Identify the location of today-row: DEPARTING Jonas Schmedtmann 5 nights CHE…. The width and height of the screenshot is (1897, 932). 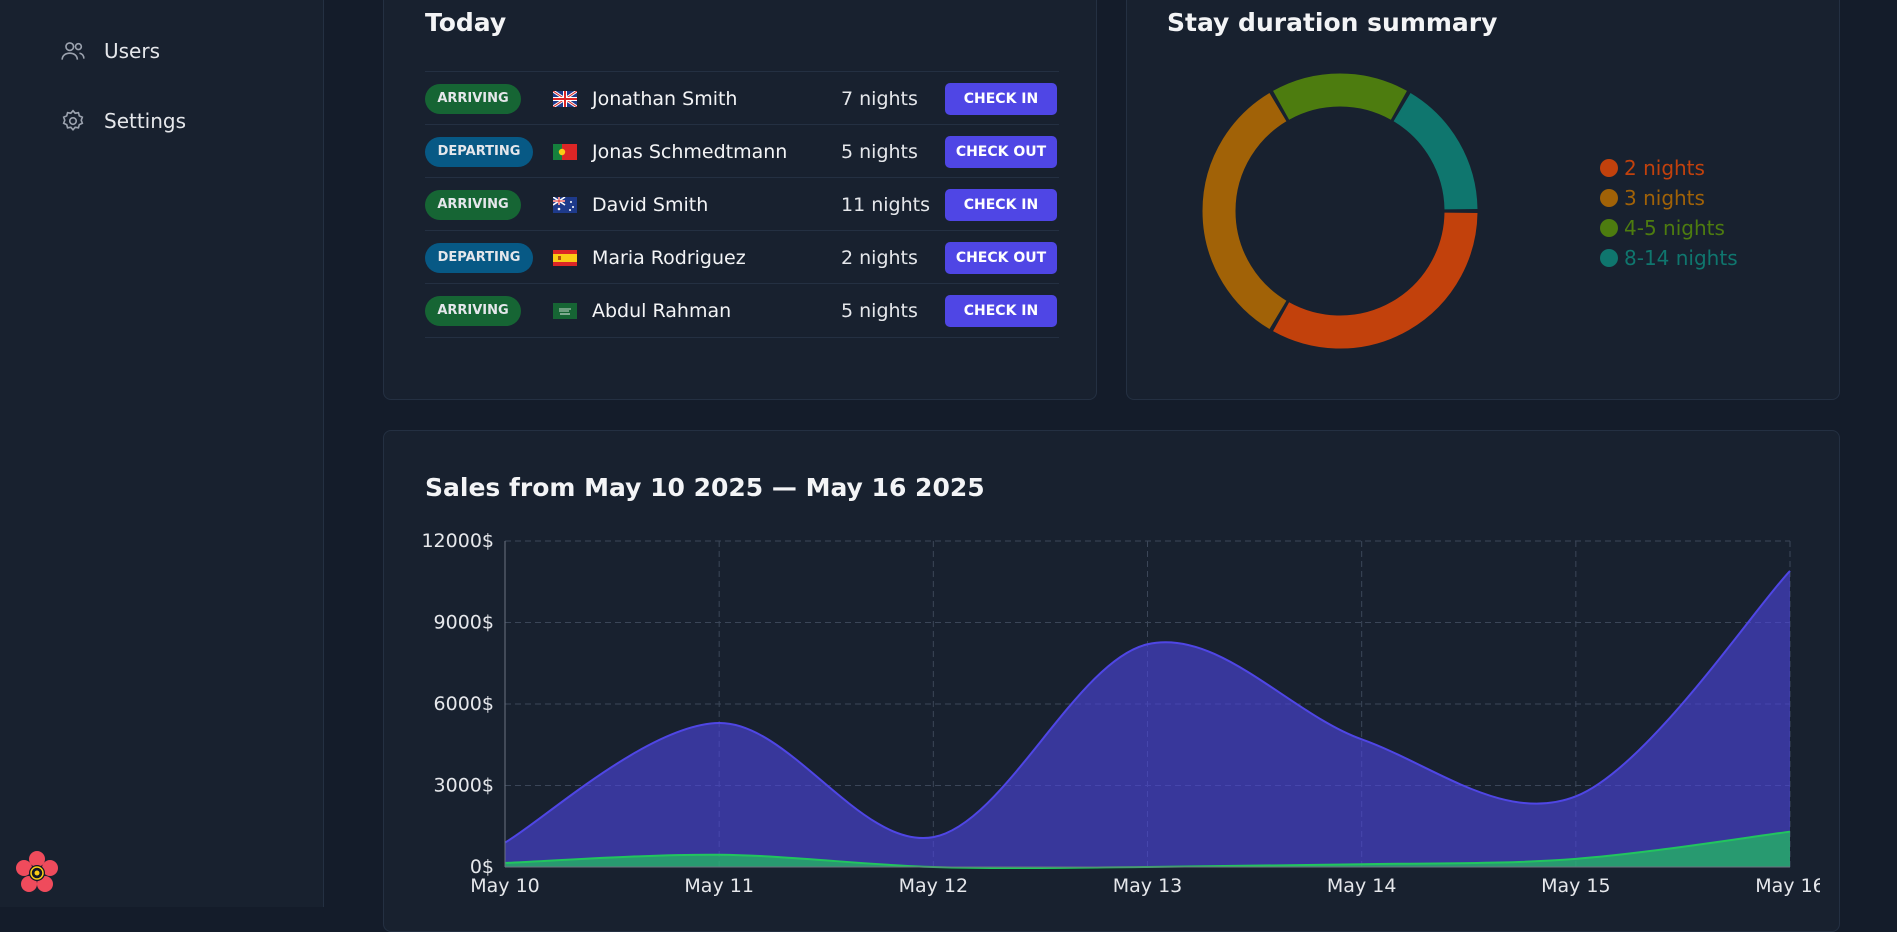
(742, 151).